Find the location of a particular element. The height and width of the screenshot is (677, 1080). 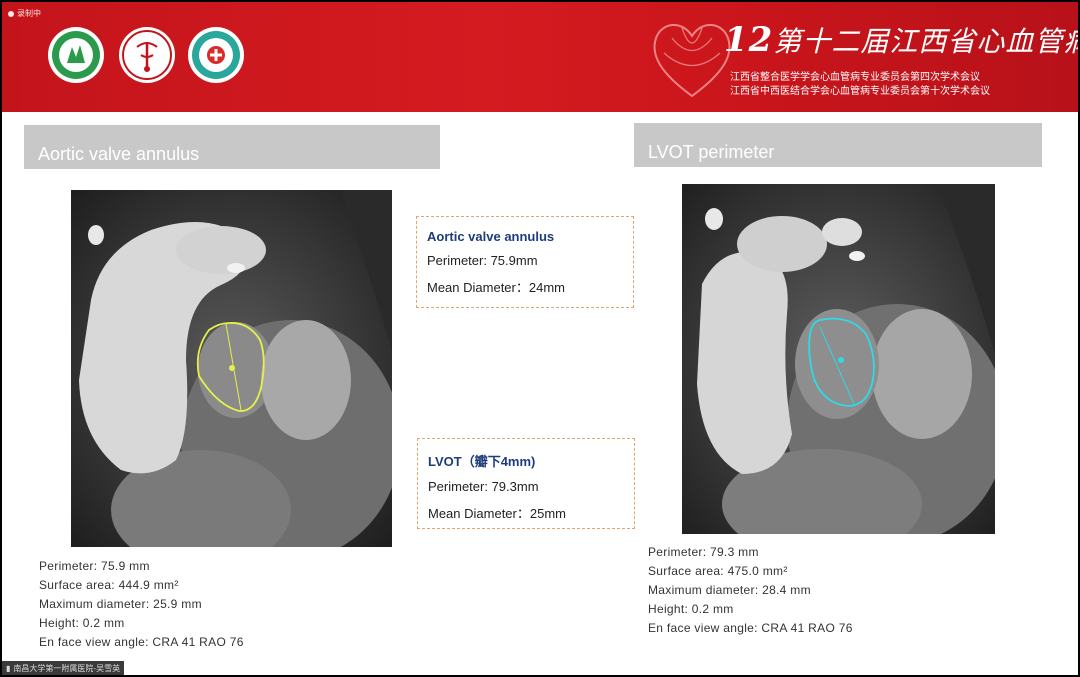

signal-bars-icon: ▮ is located at coordinates (8, 668).